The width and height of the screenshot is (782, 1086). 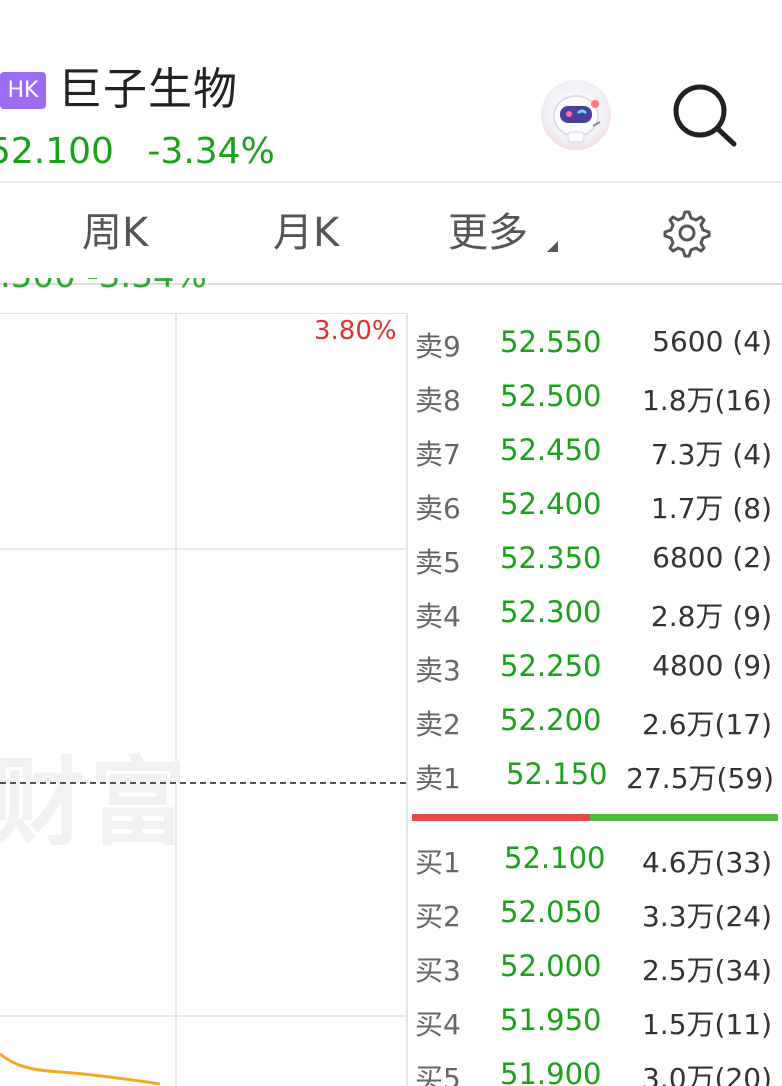 What do you see at coordinates (176, 699) in the screenshot?
I see `chart-grid-vertical` at bounding box center [176, 699].